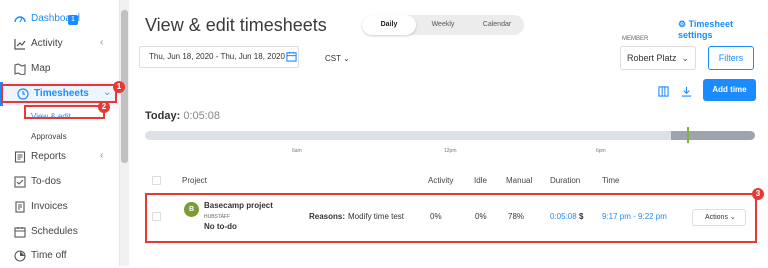 Image resolution: width=768 pixels, height=268 pixels. I want to click on report-icon, so click(20, 157).